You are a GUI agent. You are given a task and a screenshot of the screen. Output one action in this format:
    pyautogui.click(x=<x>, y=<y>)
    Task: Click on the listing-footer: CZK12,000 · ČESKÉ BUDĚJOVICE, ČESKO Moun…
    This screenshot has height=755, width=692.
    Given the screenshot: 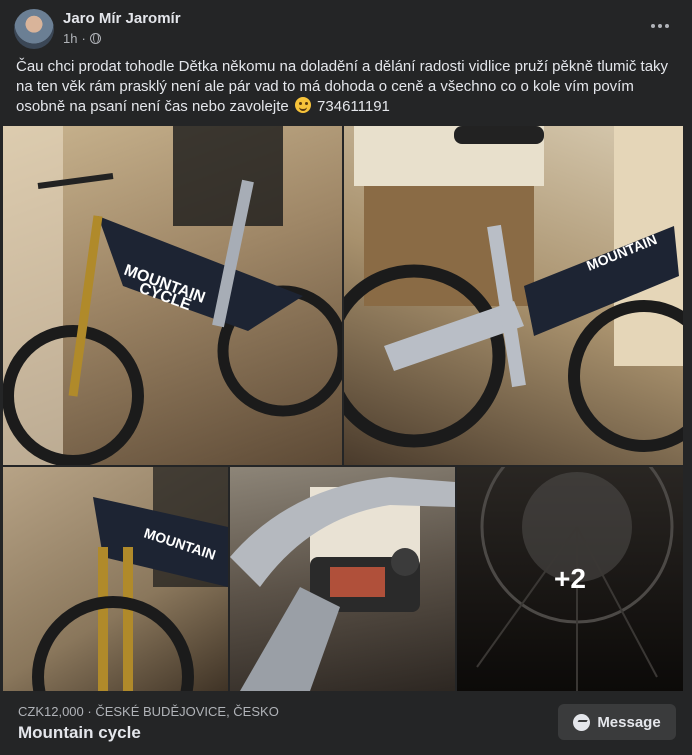 What is the action you would take?
    pyautogui.click(x=346, y=724)
    